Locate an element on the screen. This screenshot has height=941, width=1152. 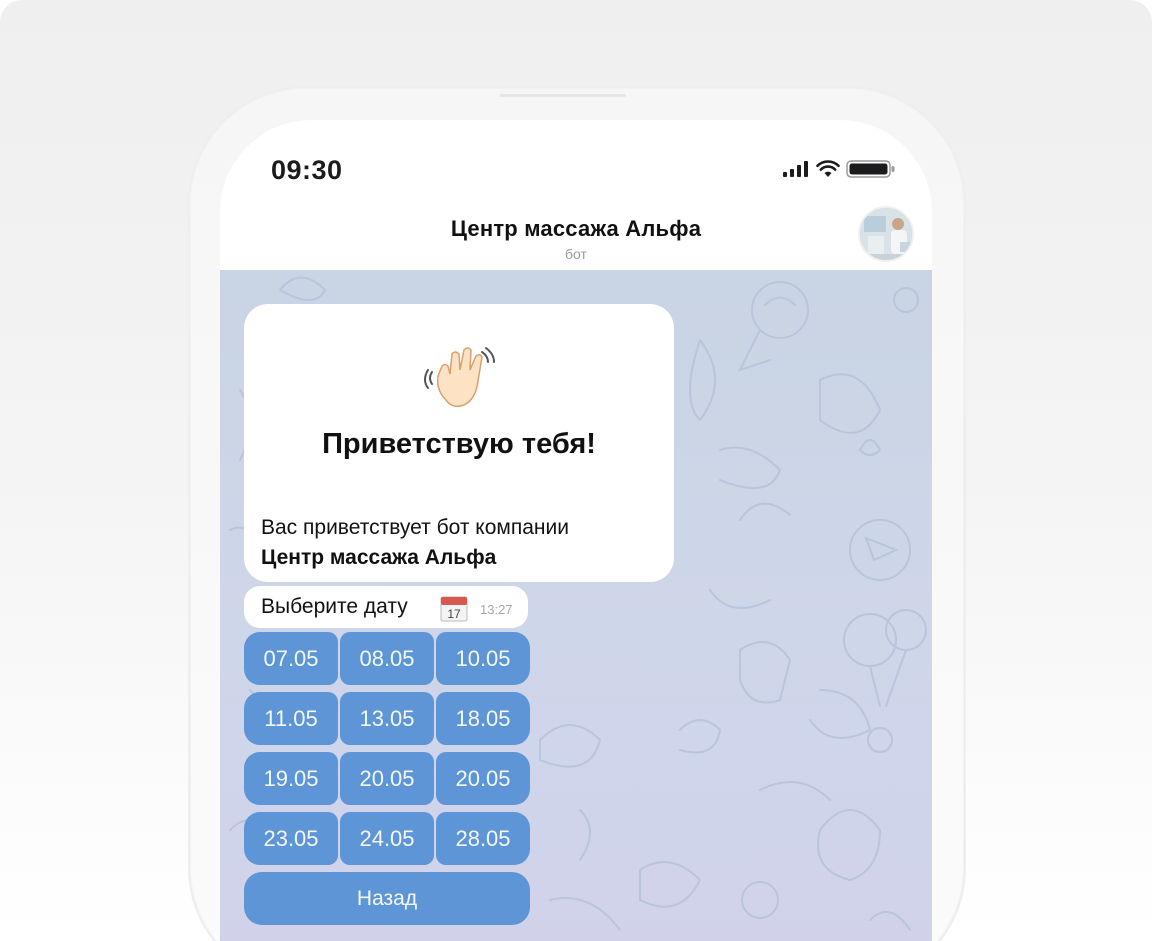
keyboard-row: 19.05 20.05 20.05 is located at coordinates (387, 778).